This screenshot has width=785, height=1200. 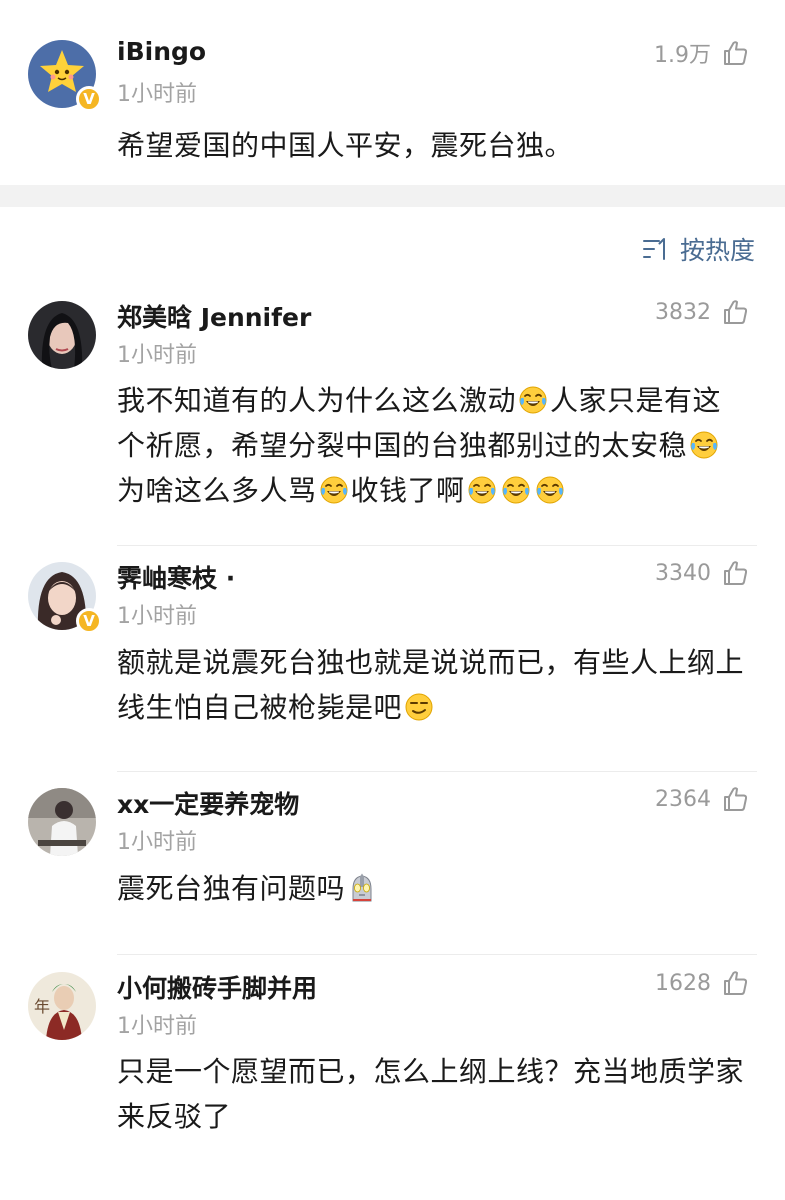 What do you see at coordinates (682, 55) in the screenshot?
I see `like-count: 1.9万` at bounding box center [682, 55].